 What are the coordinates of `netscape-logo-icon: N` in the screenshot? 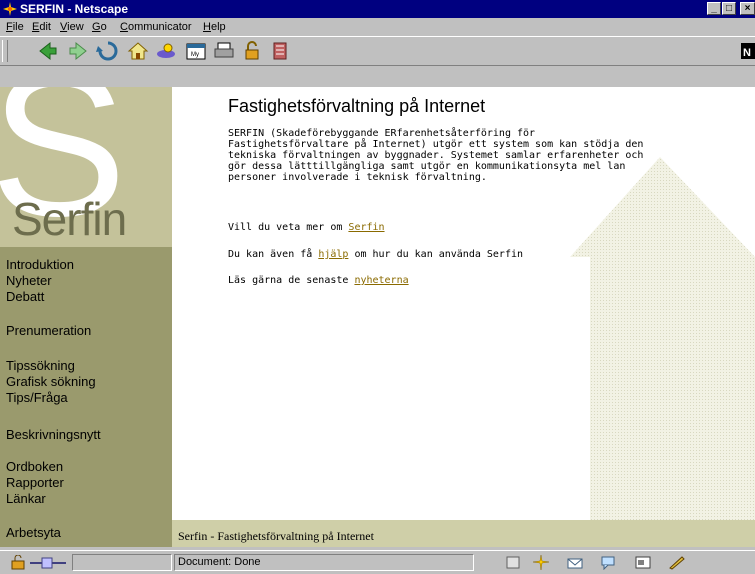 It's located at (747, 51).